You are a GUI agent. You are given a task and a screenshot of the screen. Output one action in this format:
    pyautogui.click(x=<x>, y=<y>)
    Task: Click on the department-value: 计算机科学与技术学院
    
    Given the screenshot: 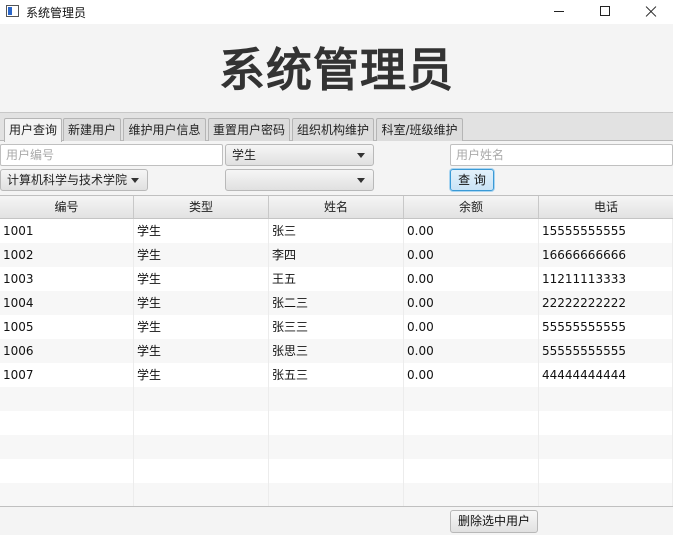 What is the action you would take?
    pyautogui.click(x=67, y=180)
    